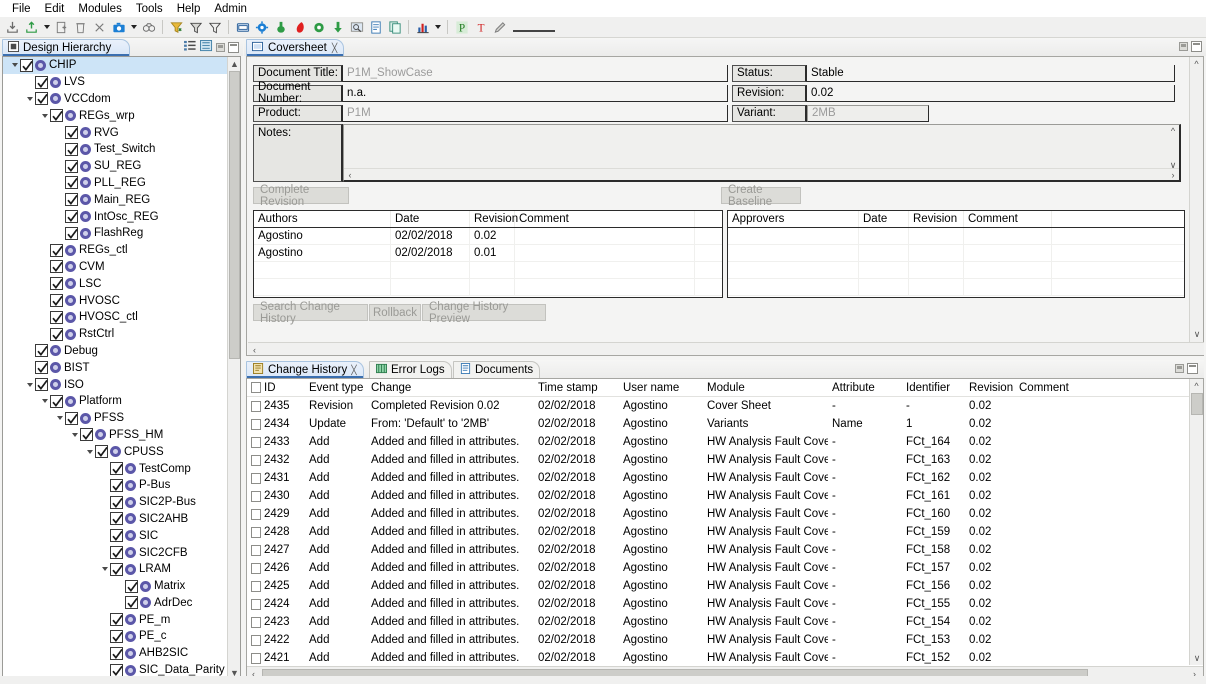 Image resolution: width=1206 pixels, height=684 pixels. Describe the element at coordinates (868, 113) in the screenshot. I see `input-variant: 2MB` at that location.